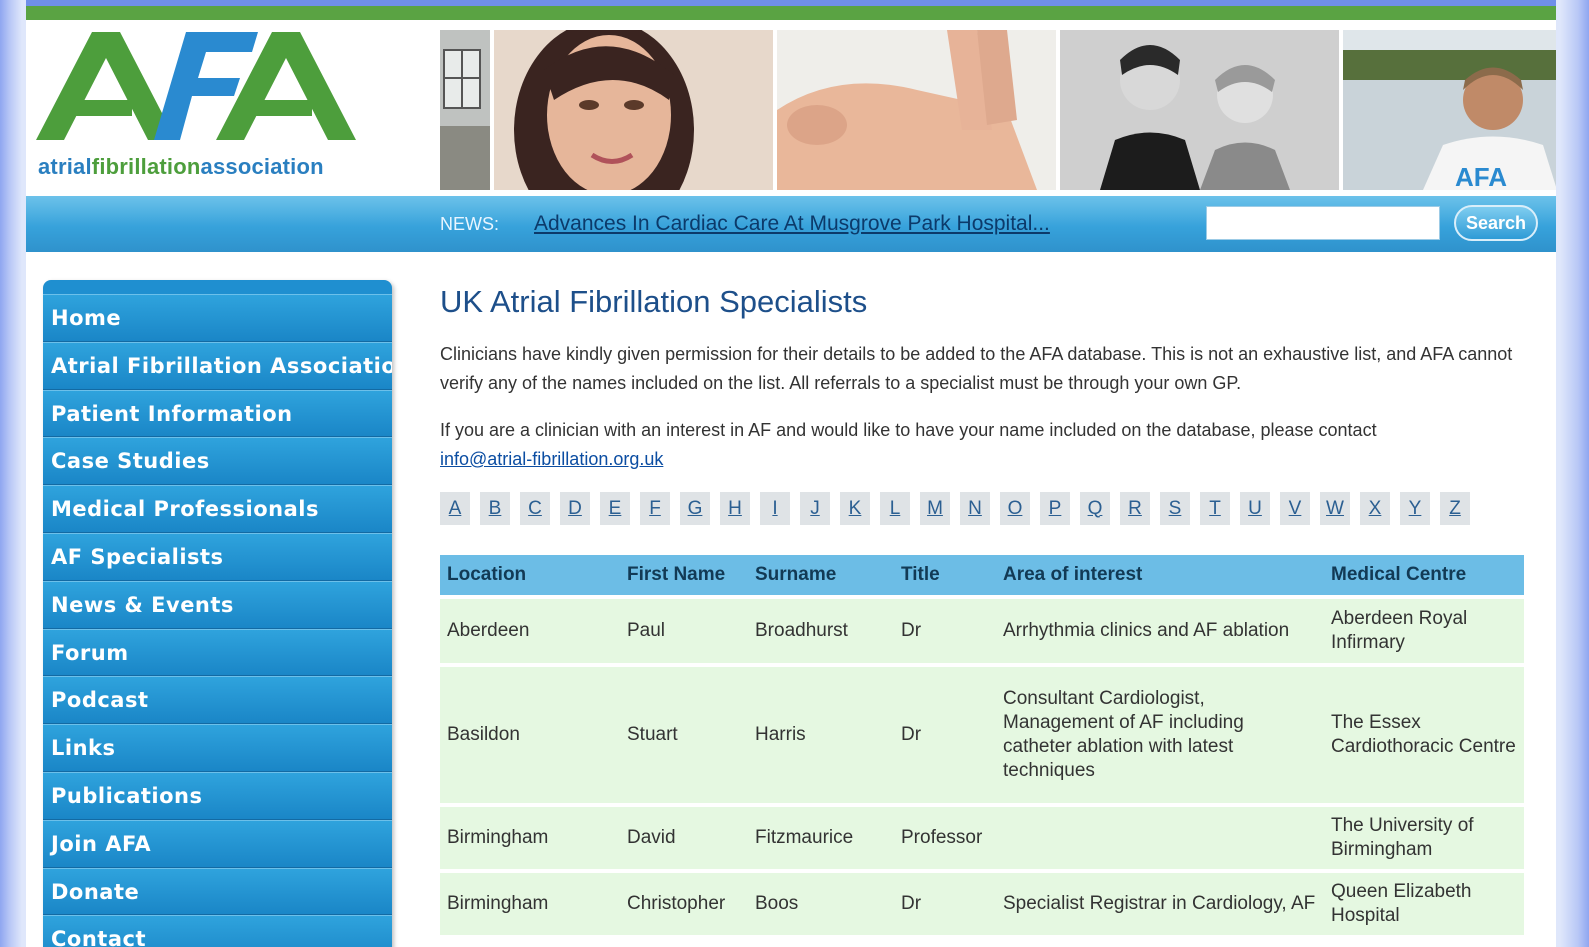 The height and width of the screenshot is (947, 1589). What do you see at coordinates (217, 413) in the screenshot?
I see `sidebar-item-patient-information: Patient Information` at bounding box center [217, 413].